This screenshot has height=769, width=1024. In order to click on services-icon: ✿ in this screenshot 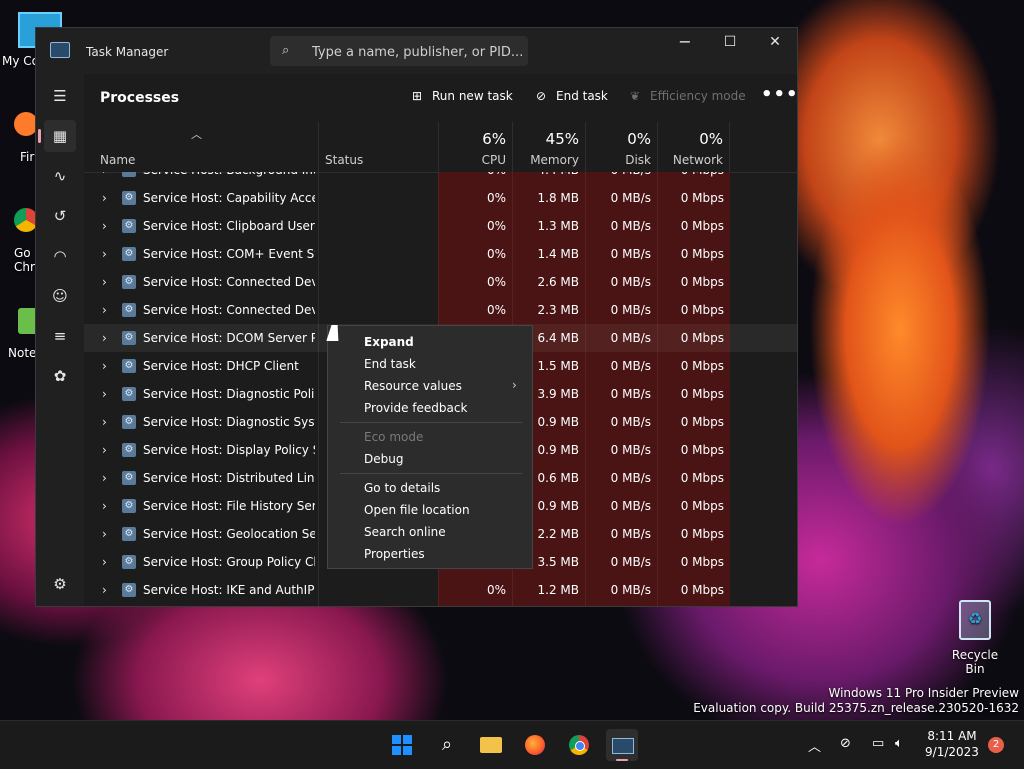, I will do `click(60, 376)`.